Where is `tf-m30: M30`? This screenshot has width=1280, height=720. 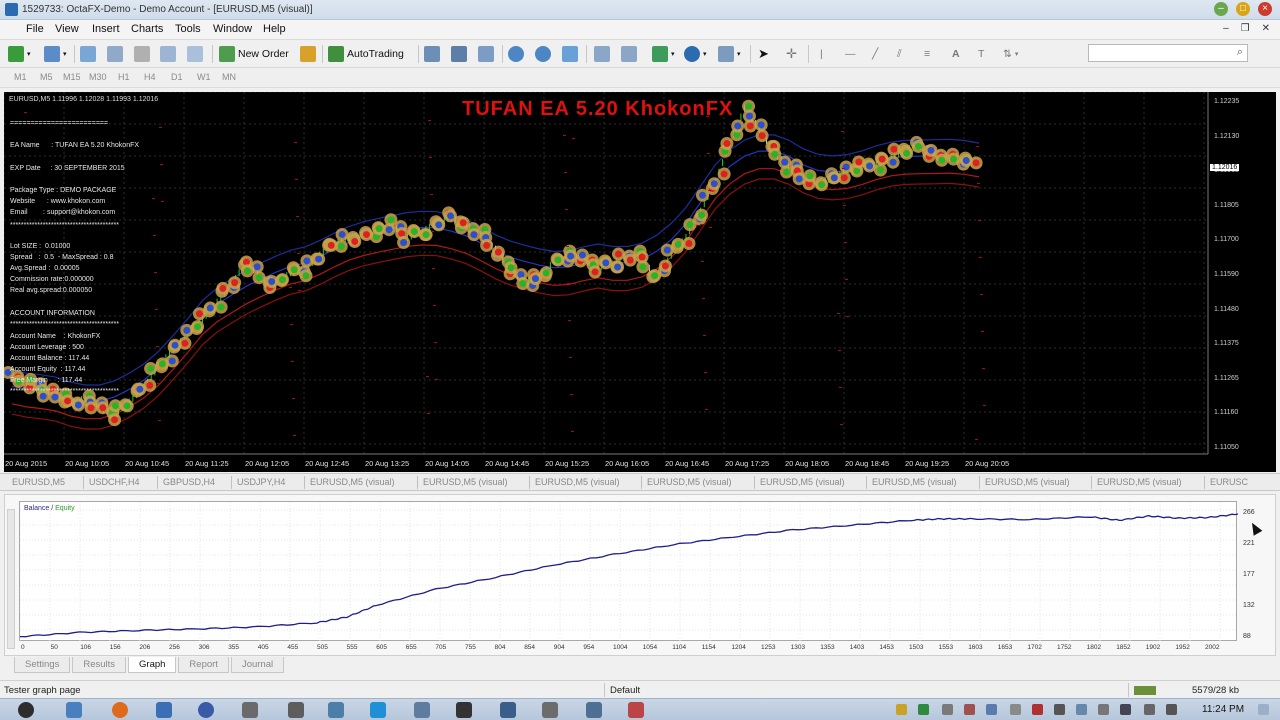
tf-m30: M30 is located at coordinates (98, 77).